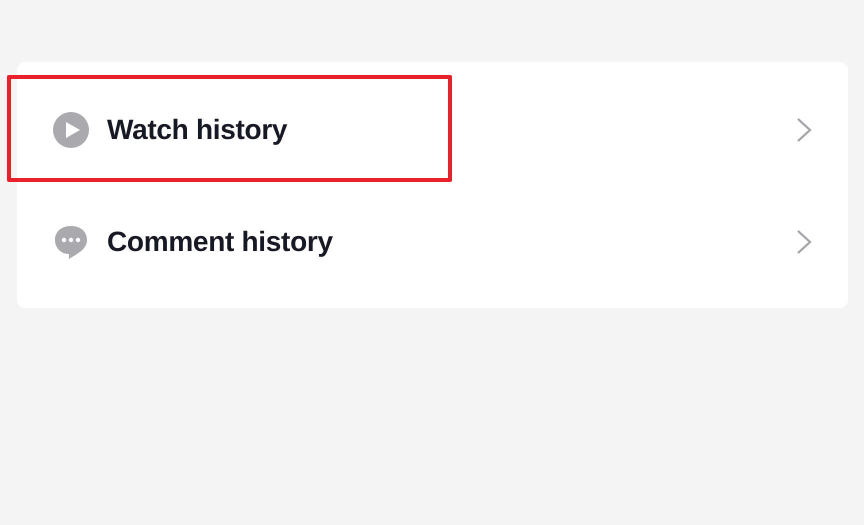  I want to click on speech-bubble-icon, so click(71, 242).